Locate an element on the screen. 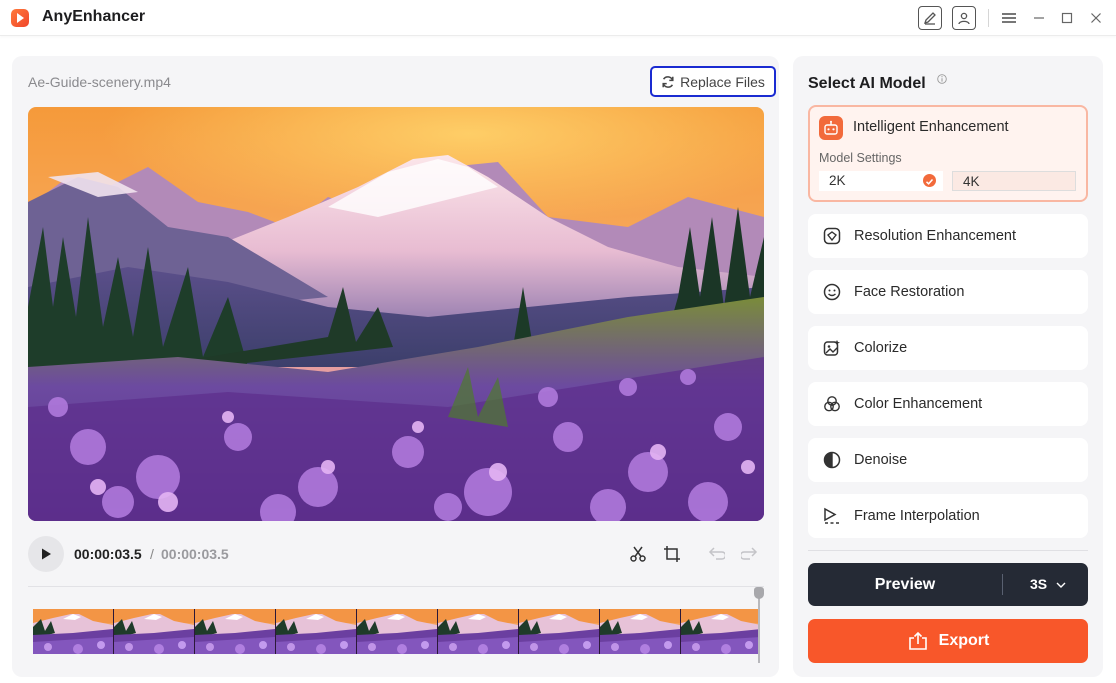  model-label: Resolution Enhancement is located at coordinates (935, 236).